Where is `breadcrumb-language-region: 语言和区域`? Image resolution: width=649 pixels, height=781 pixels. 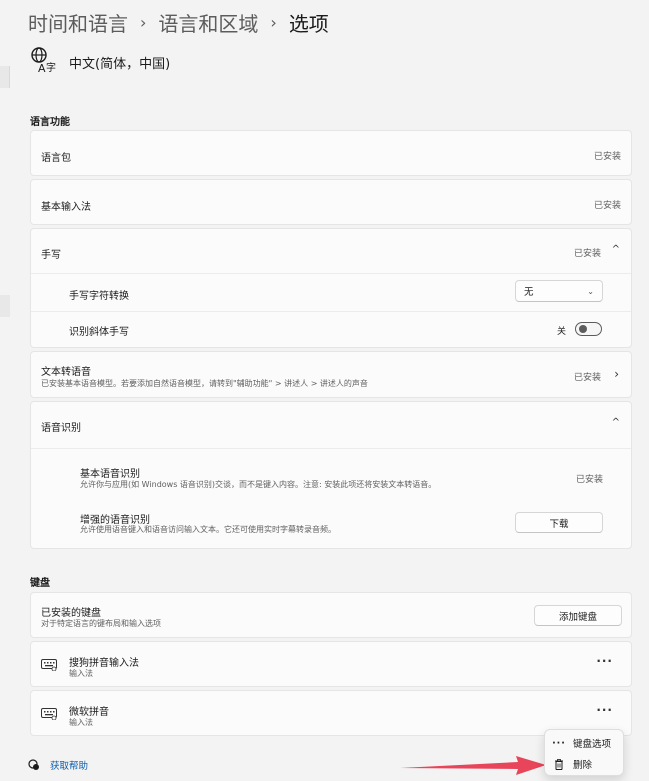
breadcrumb-language-region: 语言和区域 is located at coordinates (208, 22).